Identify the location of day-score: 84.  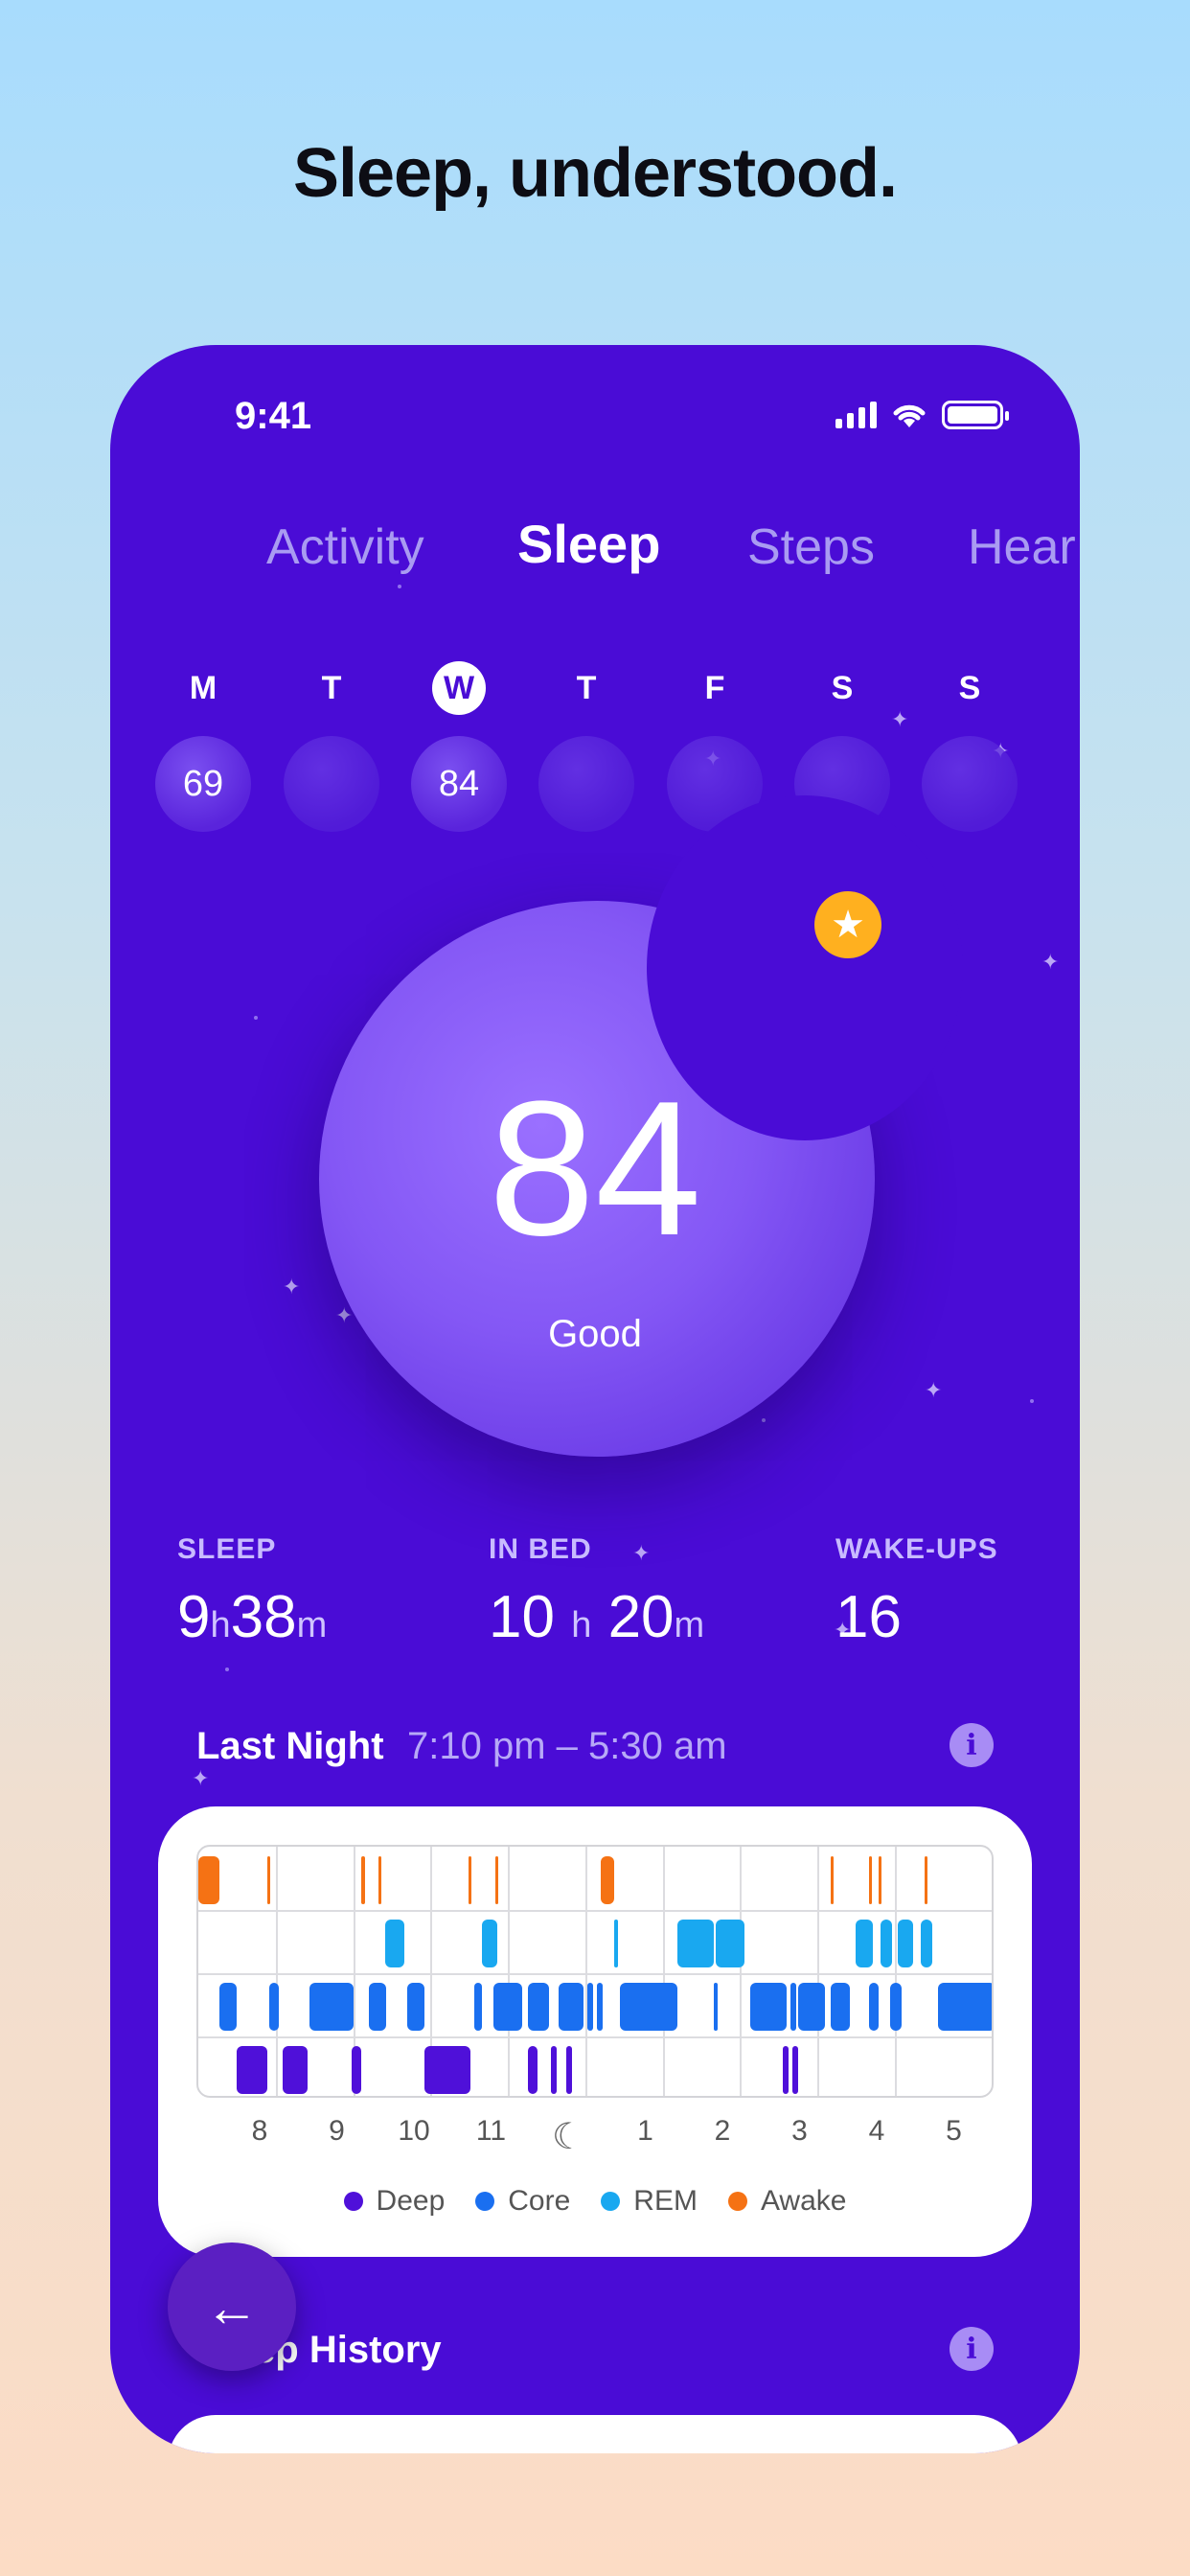
(459, 784).